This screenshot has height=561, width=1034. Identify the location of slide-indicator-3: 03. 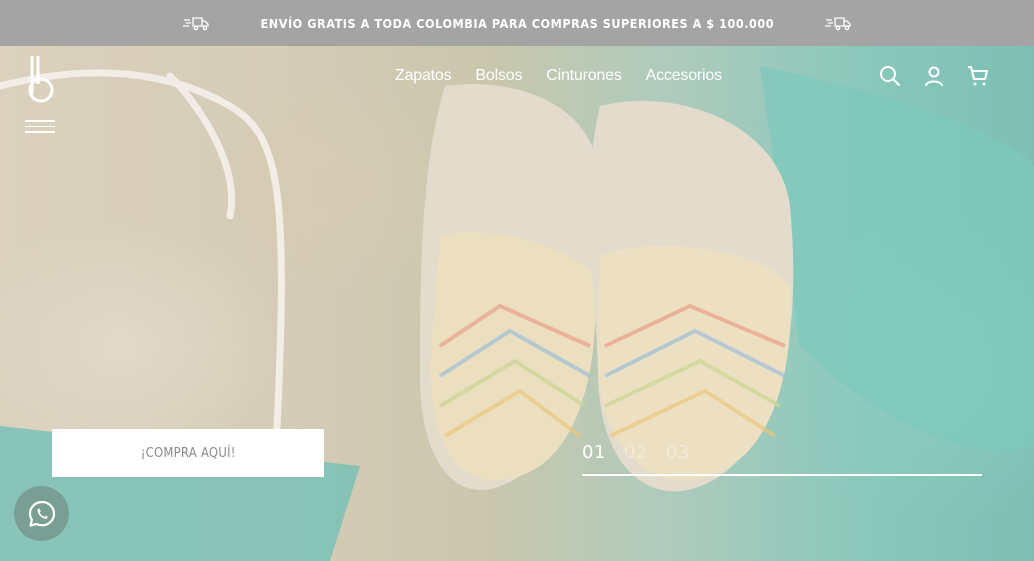
(678, 452).